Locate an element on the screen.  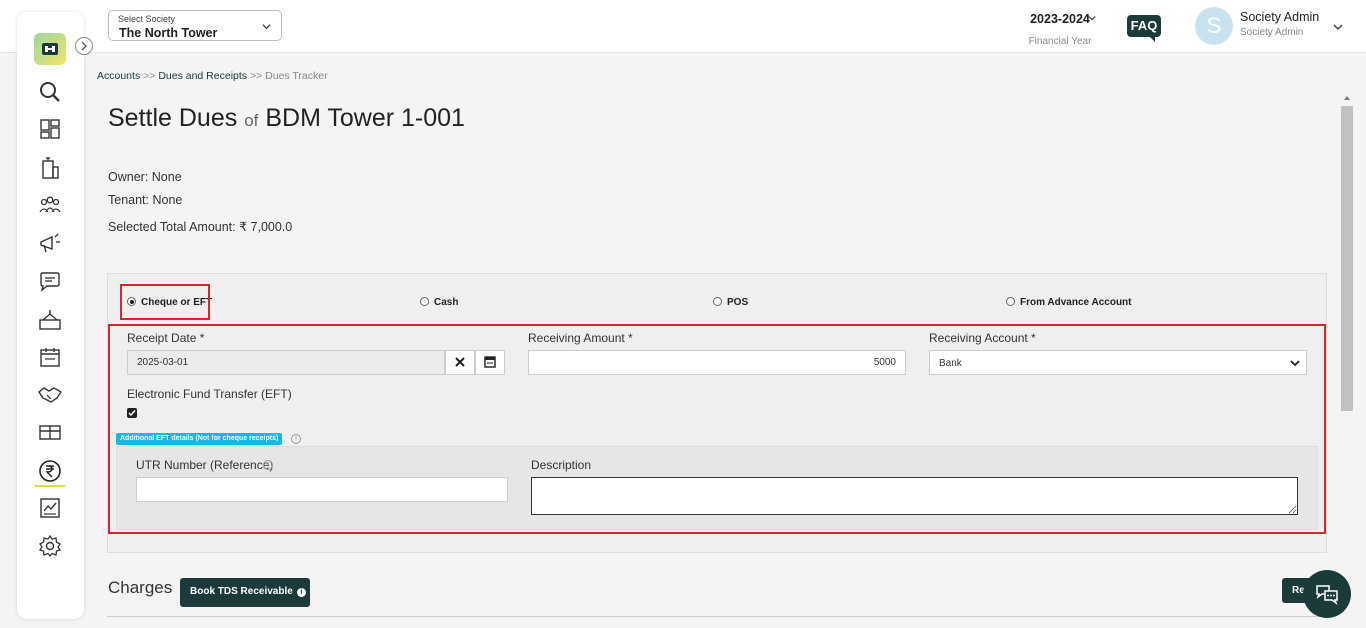
utr-number-label: UTR Number (Reference) is located at coordinates (205, 465).